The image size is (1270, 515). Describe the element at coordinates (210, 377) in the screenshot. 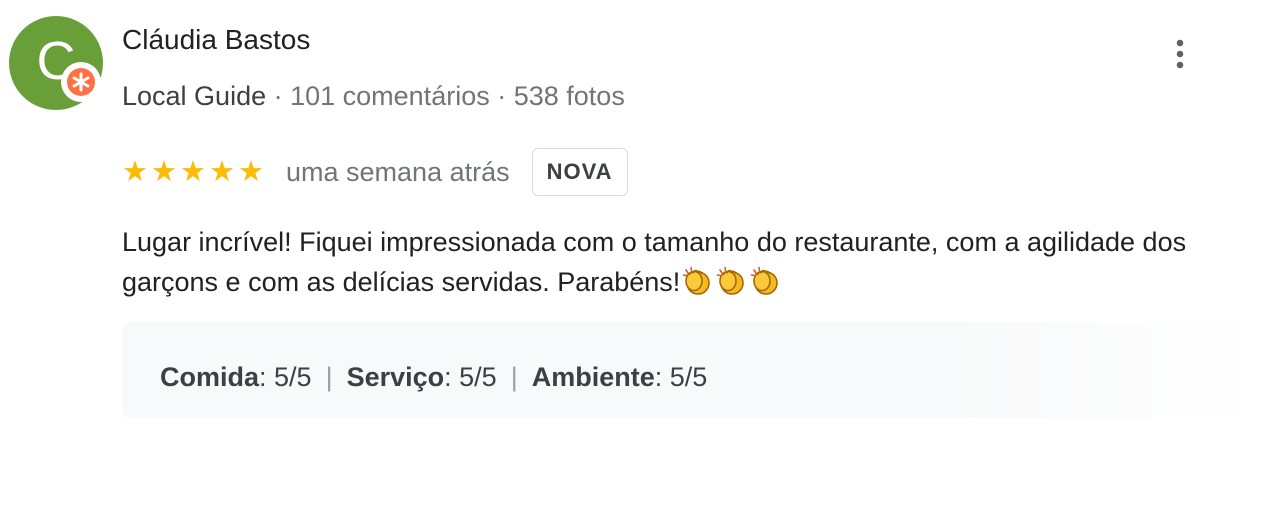

I see `sub-rating-label: Comida` at that location.